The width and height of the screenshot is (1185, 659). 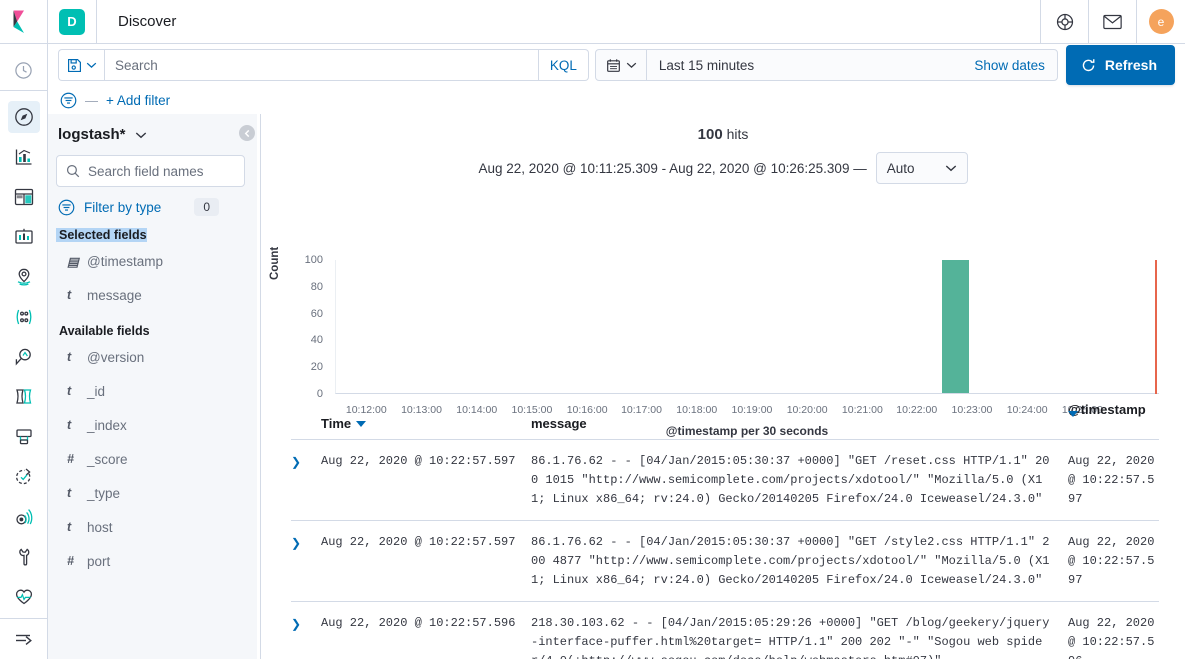 I want to click on mail-icon, so click(x=1112, y=21).